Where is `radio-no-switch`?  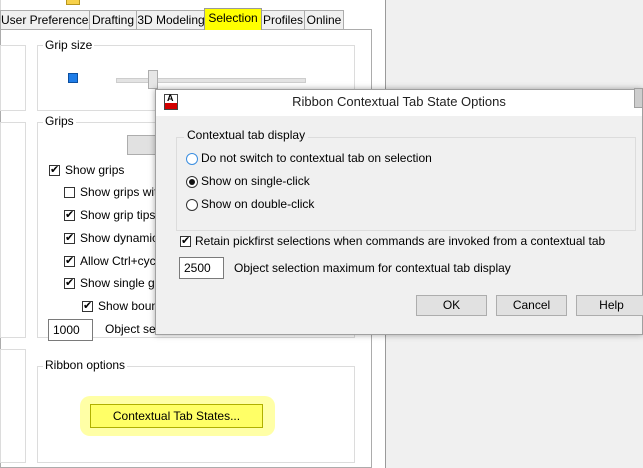
radio-no-switch is located at coordinates (192, 159).